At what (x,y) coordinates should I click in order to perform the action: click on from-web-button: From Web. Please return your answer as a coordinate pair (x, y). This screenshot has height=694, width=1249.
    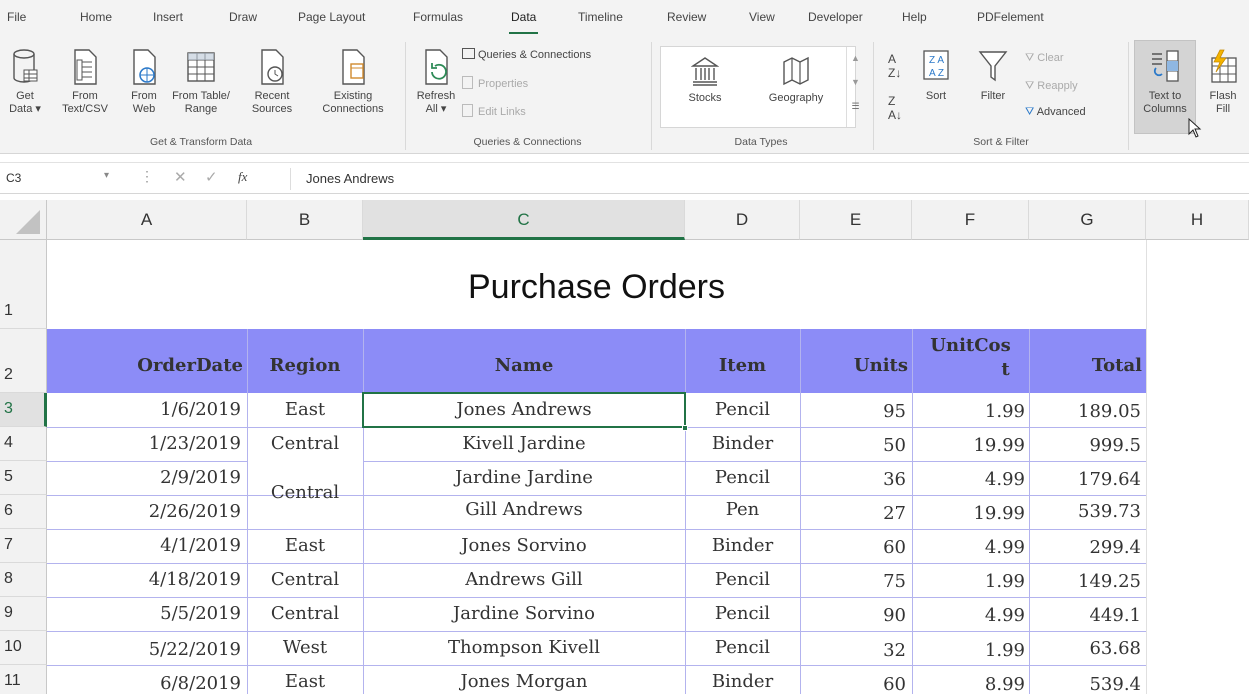
    Looking at the image, I should click on (144, 82).